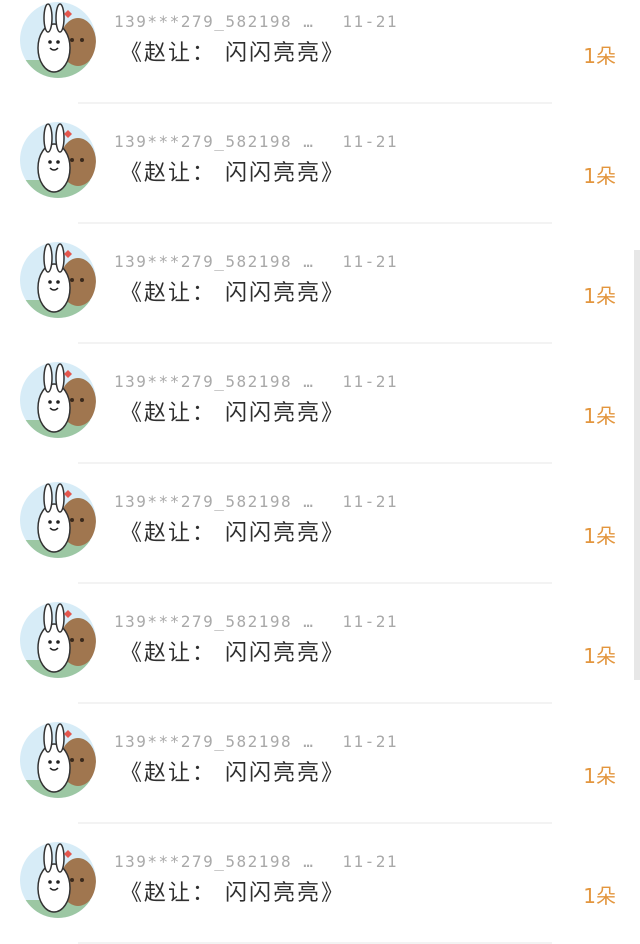  Describe the element at coordinates (637, 465) in the screenshot. I see `scrollbar` at that location.